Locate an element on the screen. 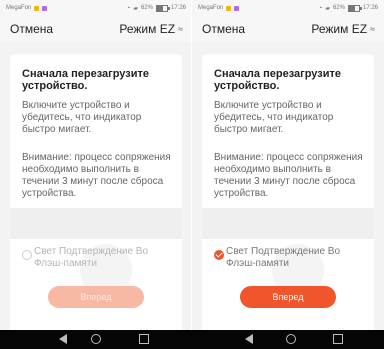 The width and height of the screenshot is (384, 349). android-navigation-bar is located at coordinates (192, 339).